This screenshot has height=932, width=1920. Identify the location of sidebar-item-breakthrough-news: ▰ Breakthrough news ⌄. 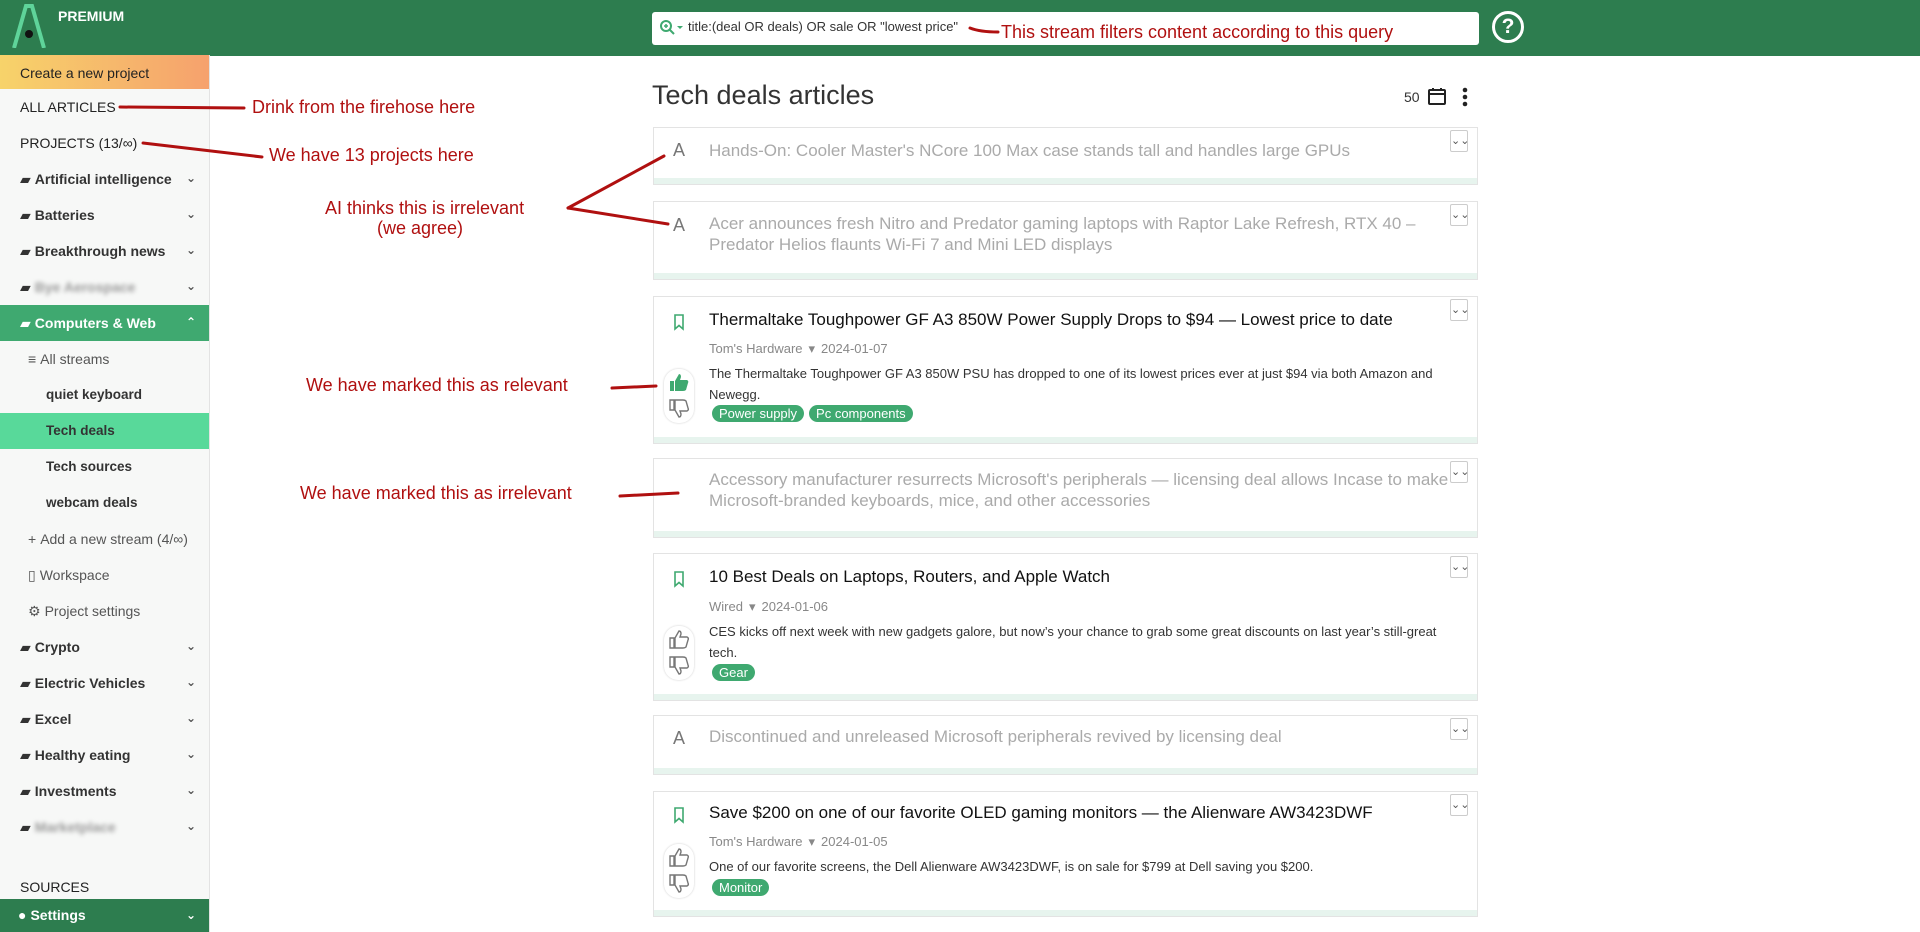
(104, 251).